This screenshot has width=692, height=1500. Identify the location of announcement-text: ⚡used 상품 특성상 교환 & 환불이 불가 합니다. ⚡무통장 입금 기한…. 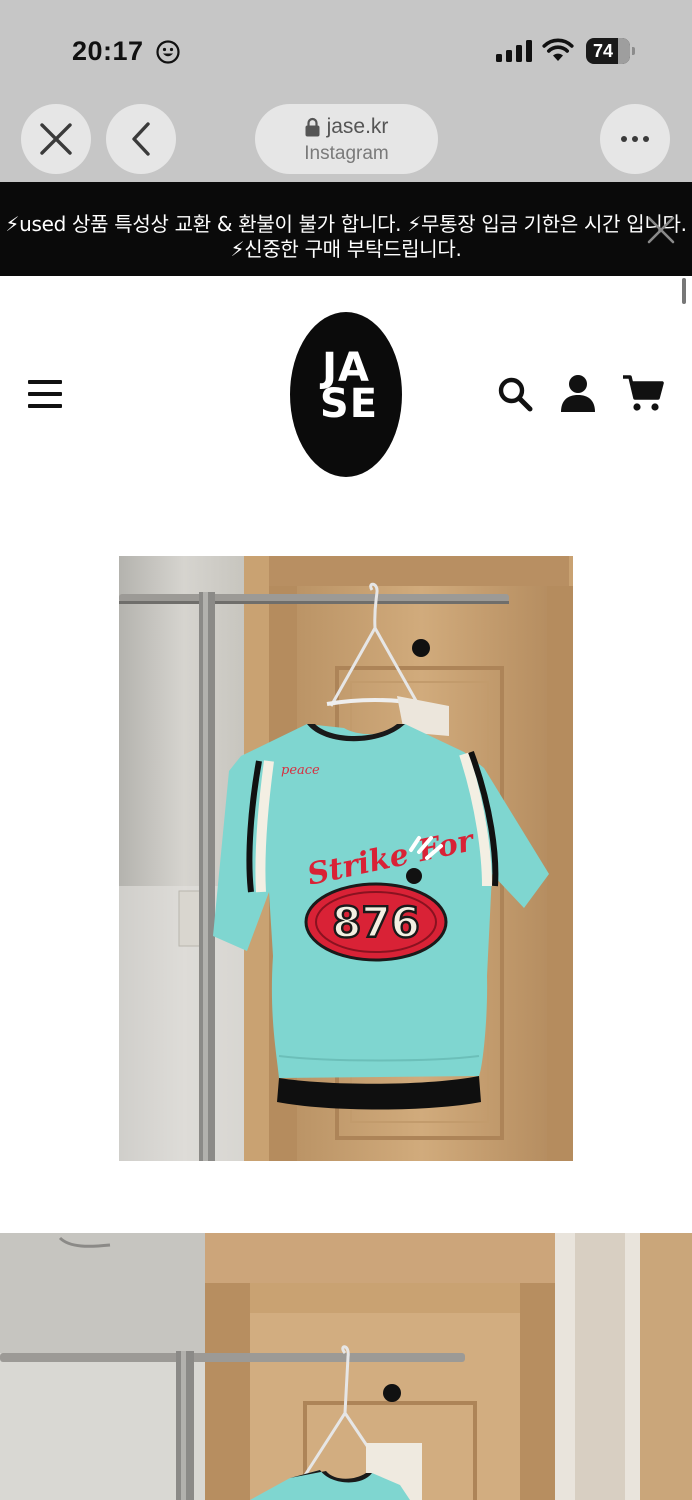
(346, 236).